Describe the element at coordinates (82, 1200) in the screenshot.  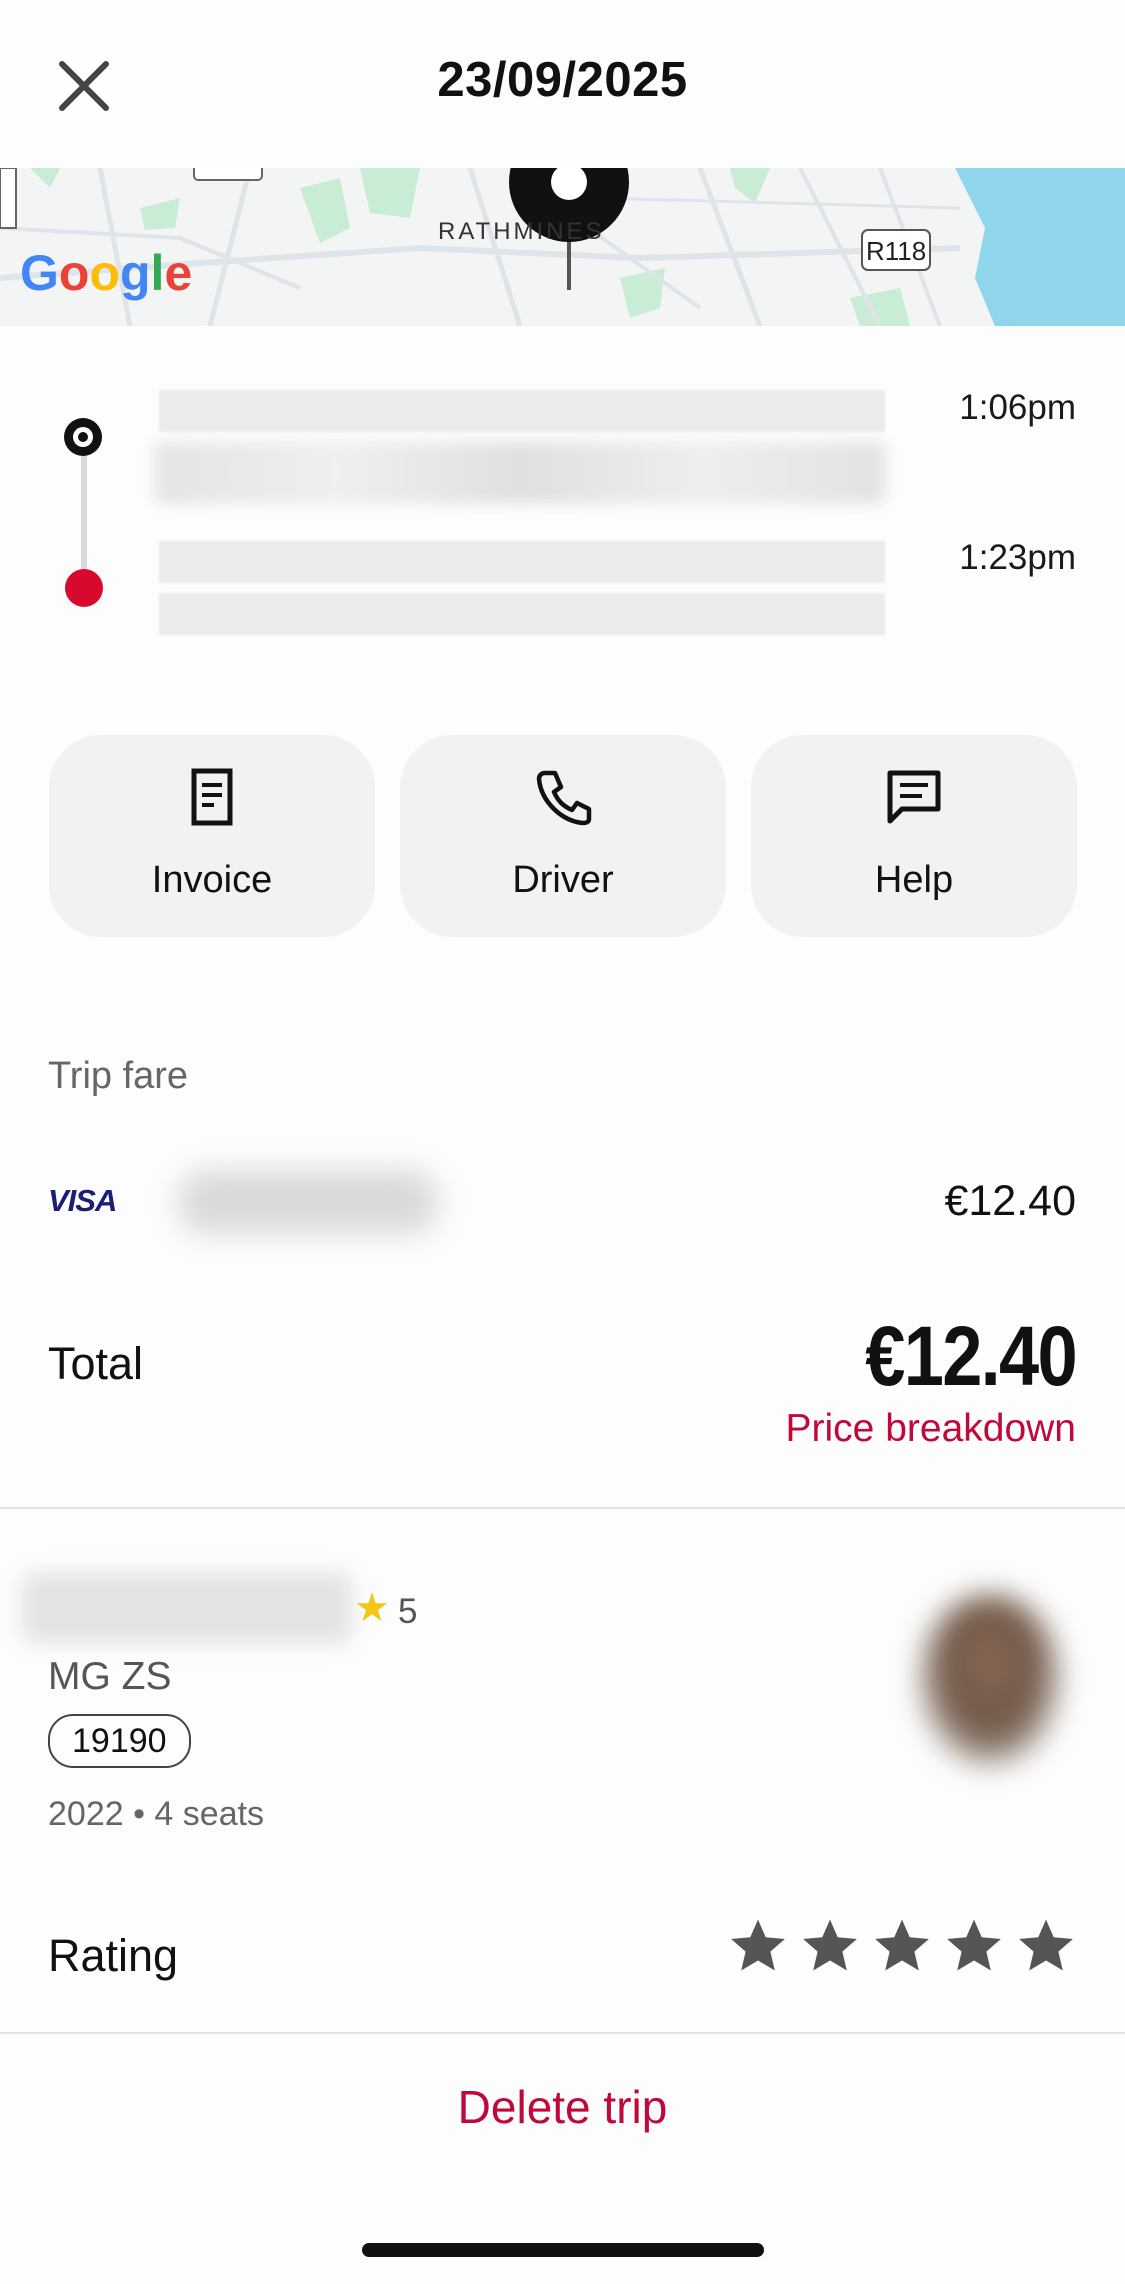
I see `visa-logo: VISA` at that location.